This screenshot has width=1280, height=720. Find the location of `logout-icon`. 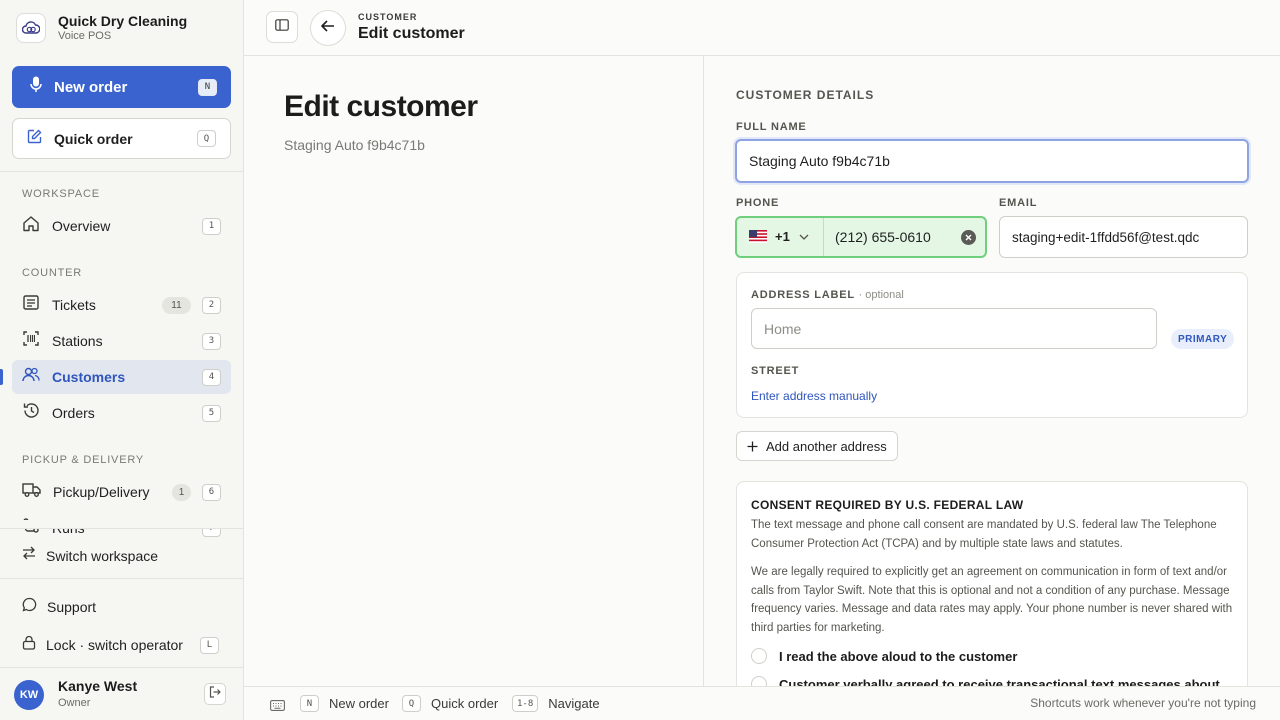

logout-icon is located at coordinates (215, 694).